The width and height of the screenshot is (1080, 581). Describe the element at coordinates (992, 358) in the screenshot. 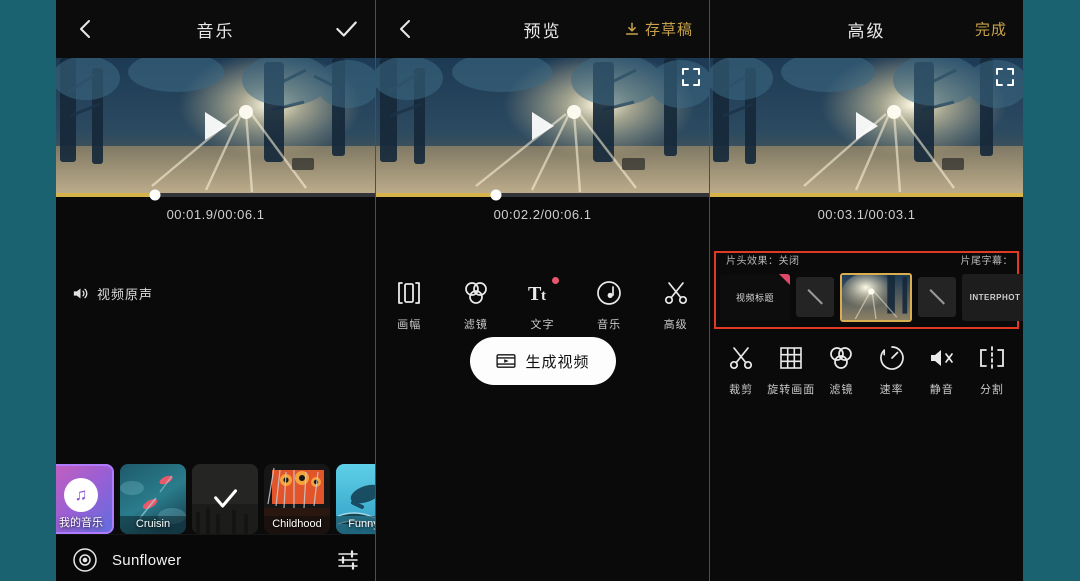

I see `split-icon` at that location.